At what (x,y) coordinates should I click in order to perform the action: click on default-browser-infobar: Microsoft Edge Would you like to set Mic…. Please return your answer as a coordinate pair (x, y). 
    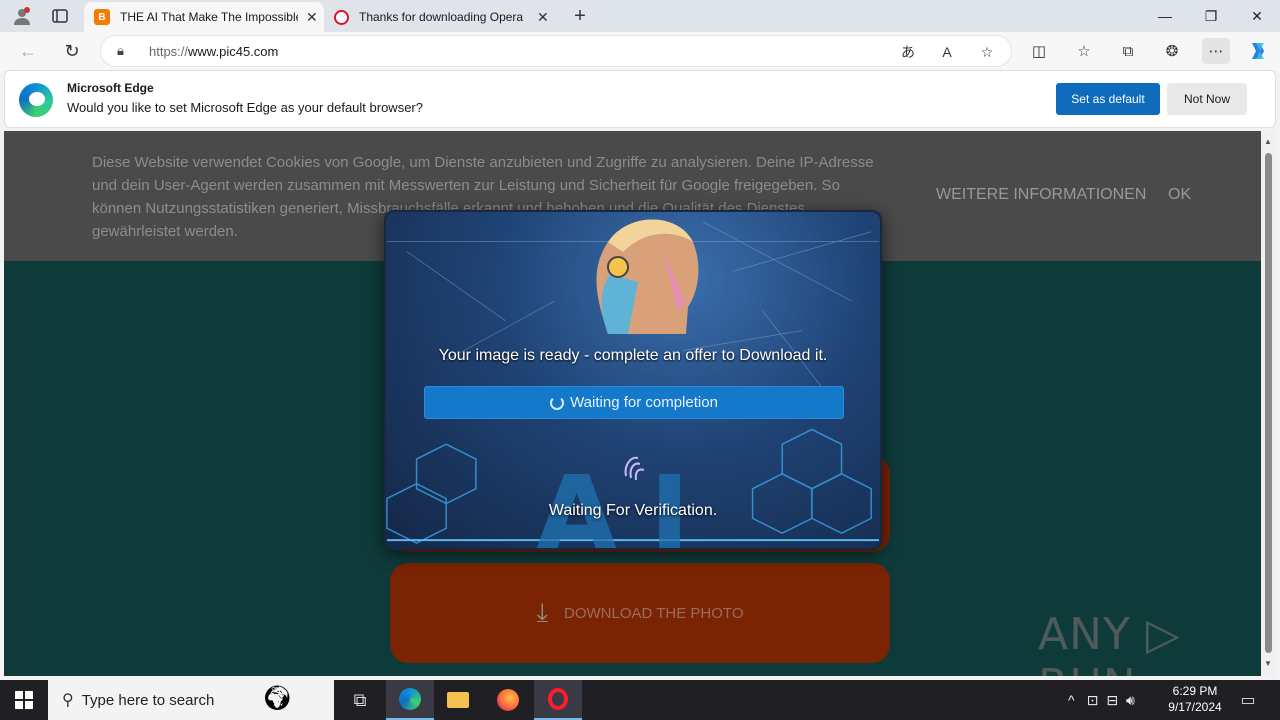
    Looking at the image, I should click on (640, 99).